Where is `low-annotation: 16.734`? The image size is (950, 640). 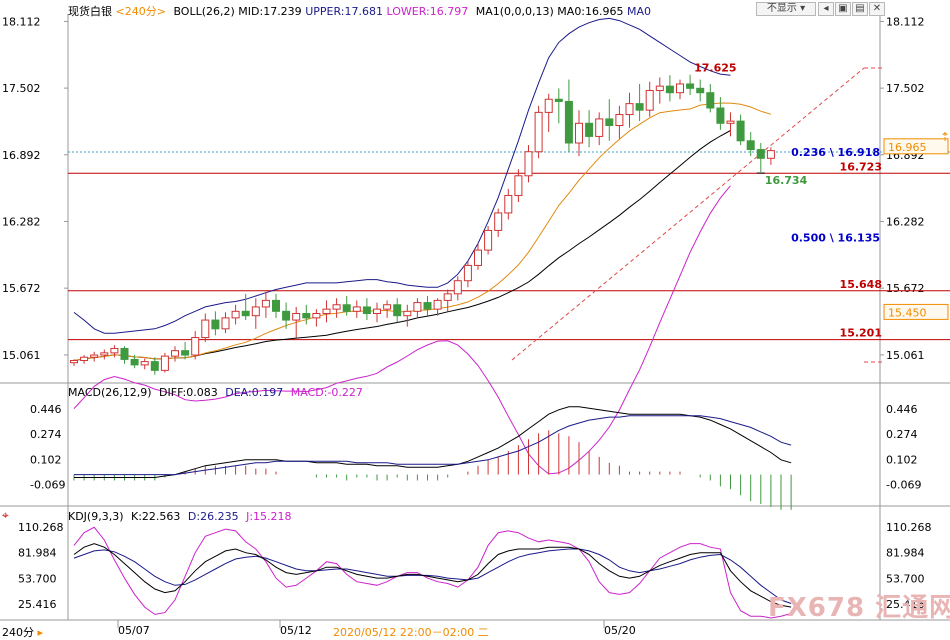 low-annotation: 16.734 is located at coordinates (786, 180).